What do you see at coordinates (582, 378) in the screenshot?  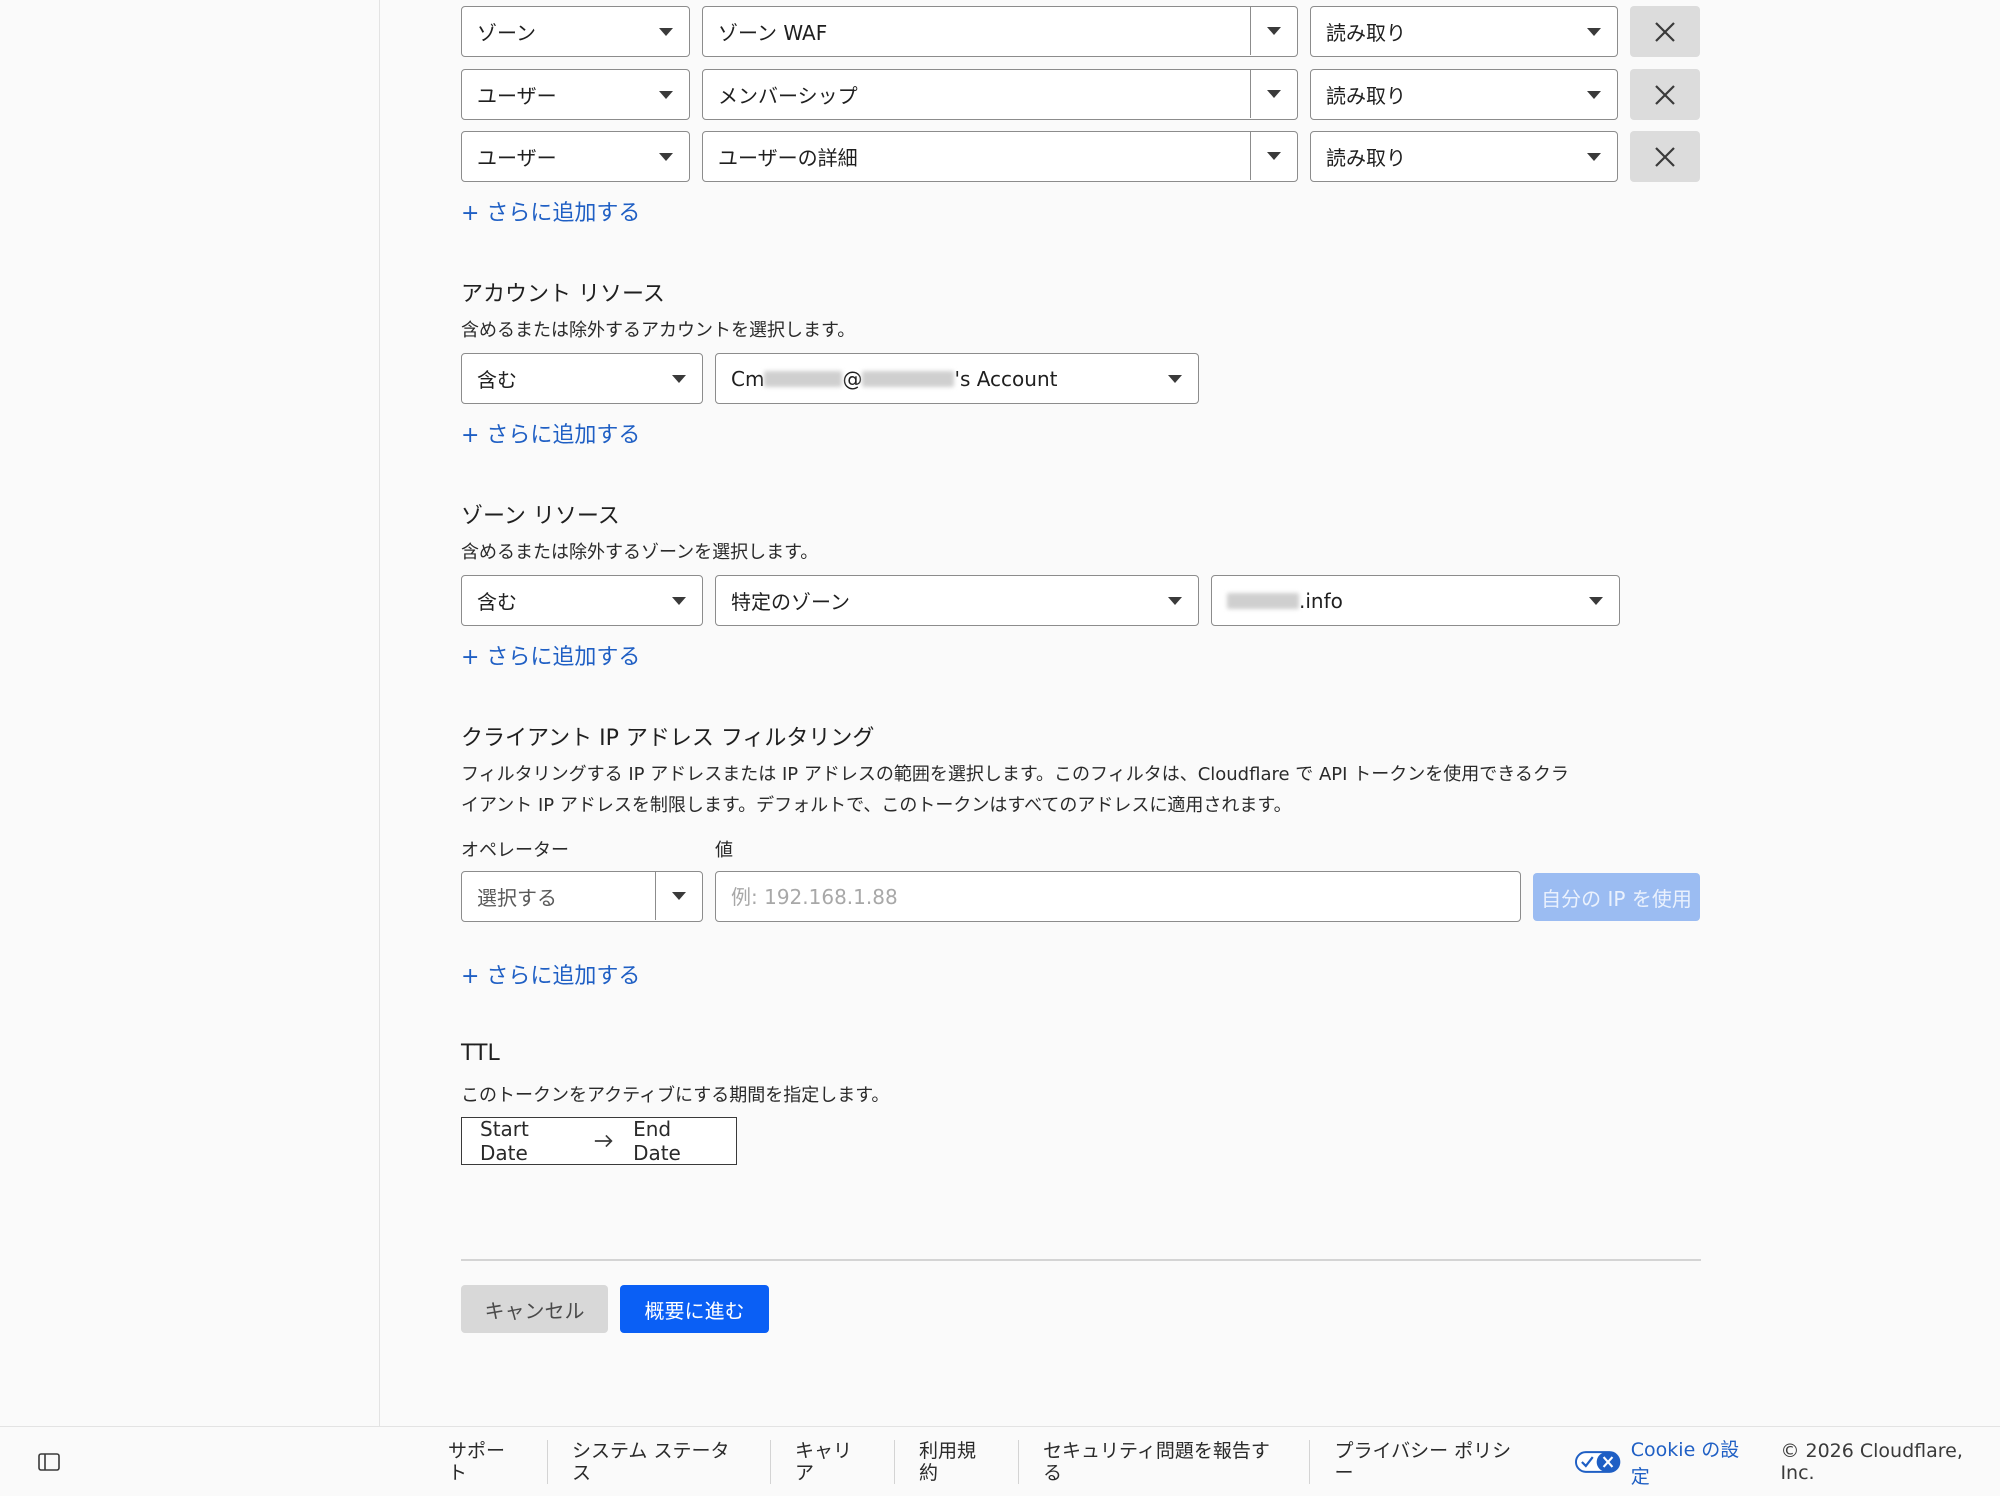 I see `account-include-select: 含む` at bounding box center [582, 378].